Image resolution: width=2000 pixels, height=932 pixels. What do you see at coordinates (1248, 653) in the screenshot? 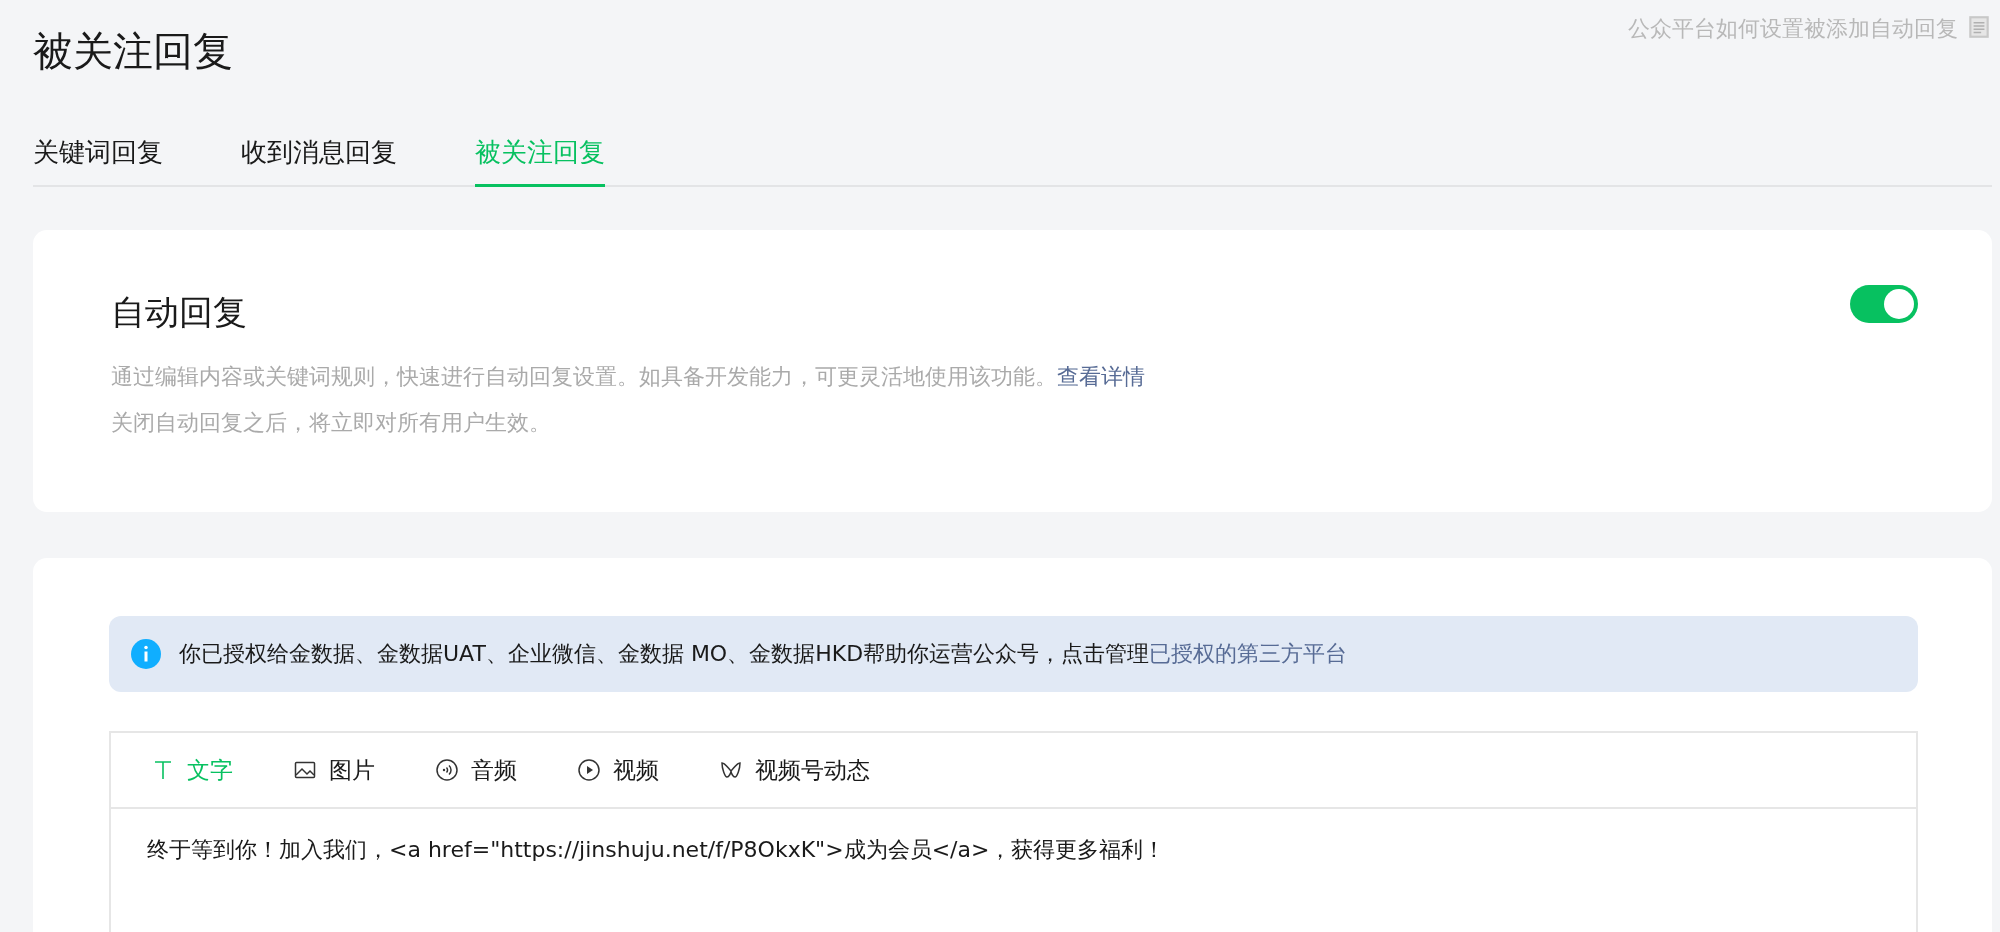
I see `authorized-platforms-link: 已授权的第三方平台` at bounding box center [1248, 653].